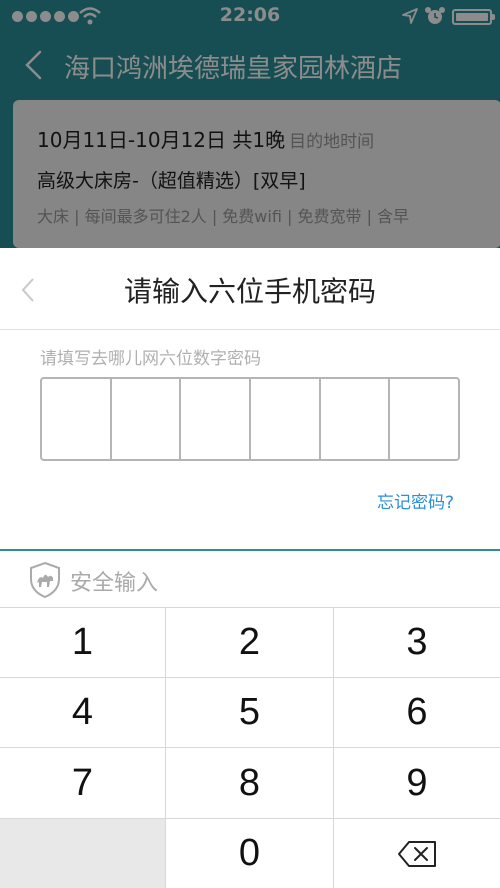 The image size is (500, 888). I want to click on key-0: 0, so click(250, 853).